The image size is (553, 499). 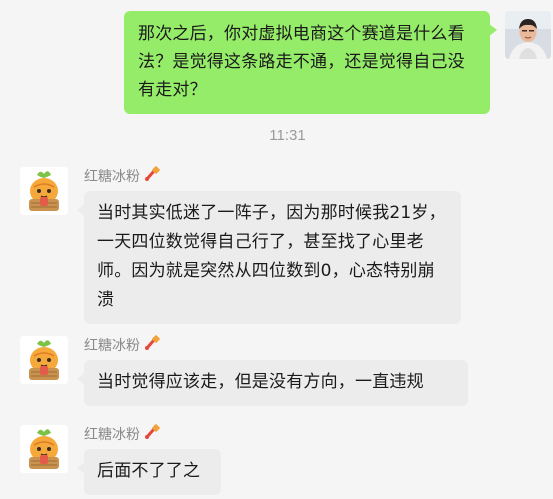 I want to click on incoming-message-bubble: 当时觉得应该走，但是没有方向，一直违规, so click(x=272, y=383).